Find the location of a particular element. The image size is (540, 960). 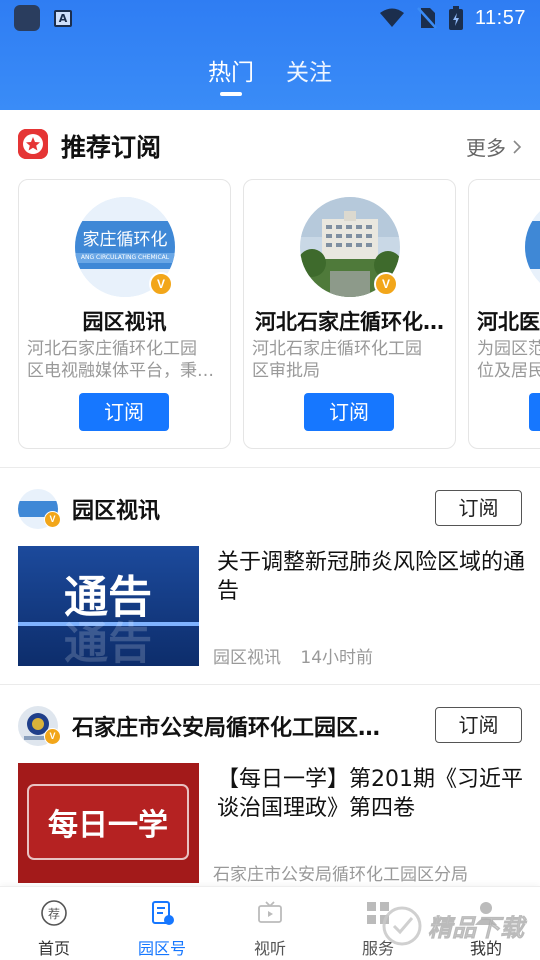

avatar-text: 家庄循环化 is located at coordinates (125, 240).